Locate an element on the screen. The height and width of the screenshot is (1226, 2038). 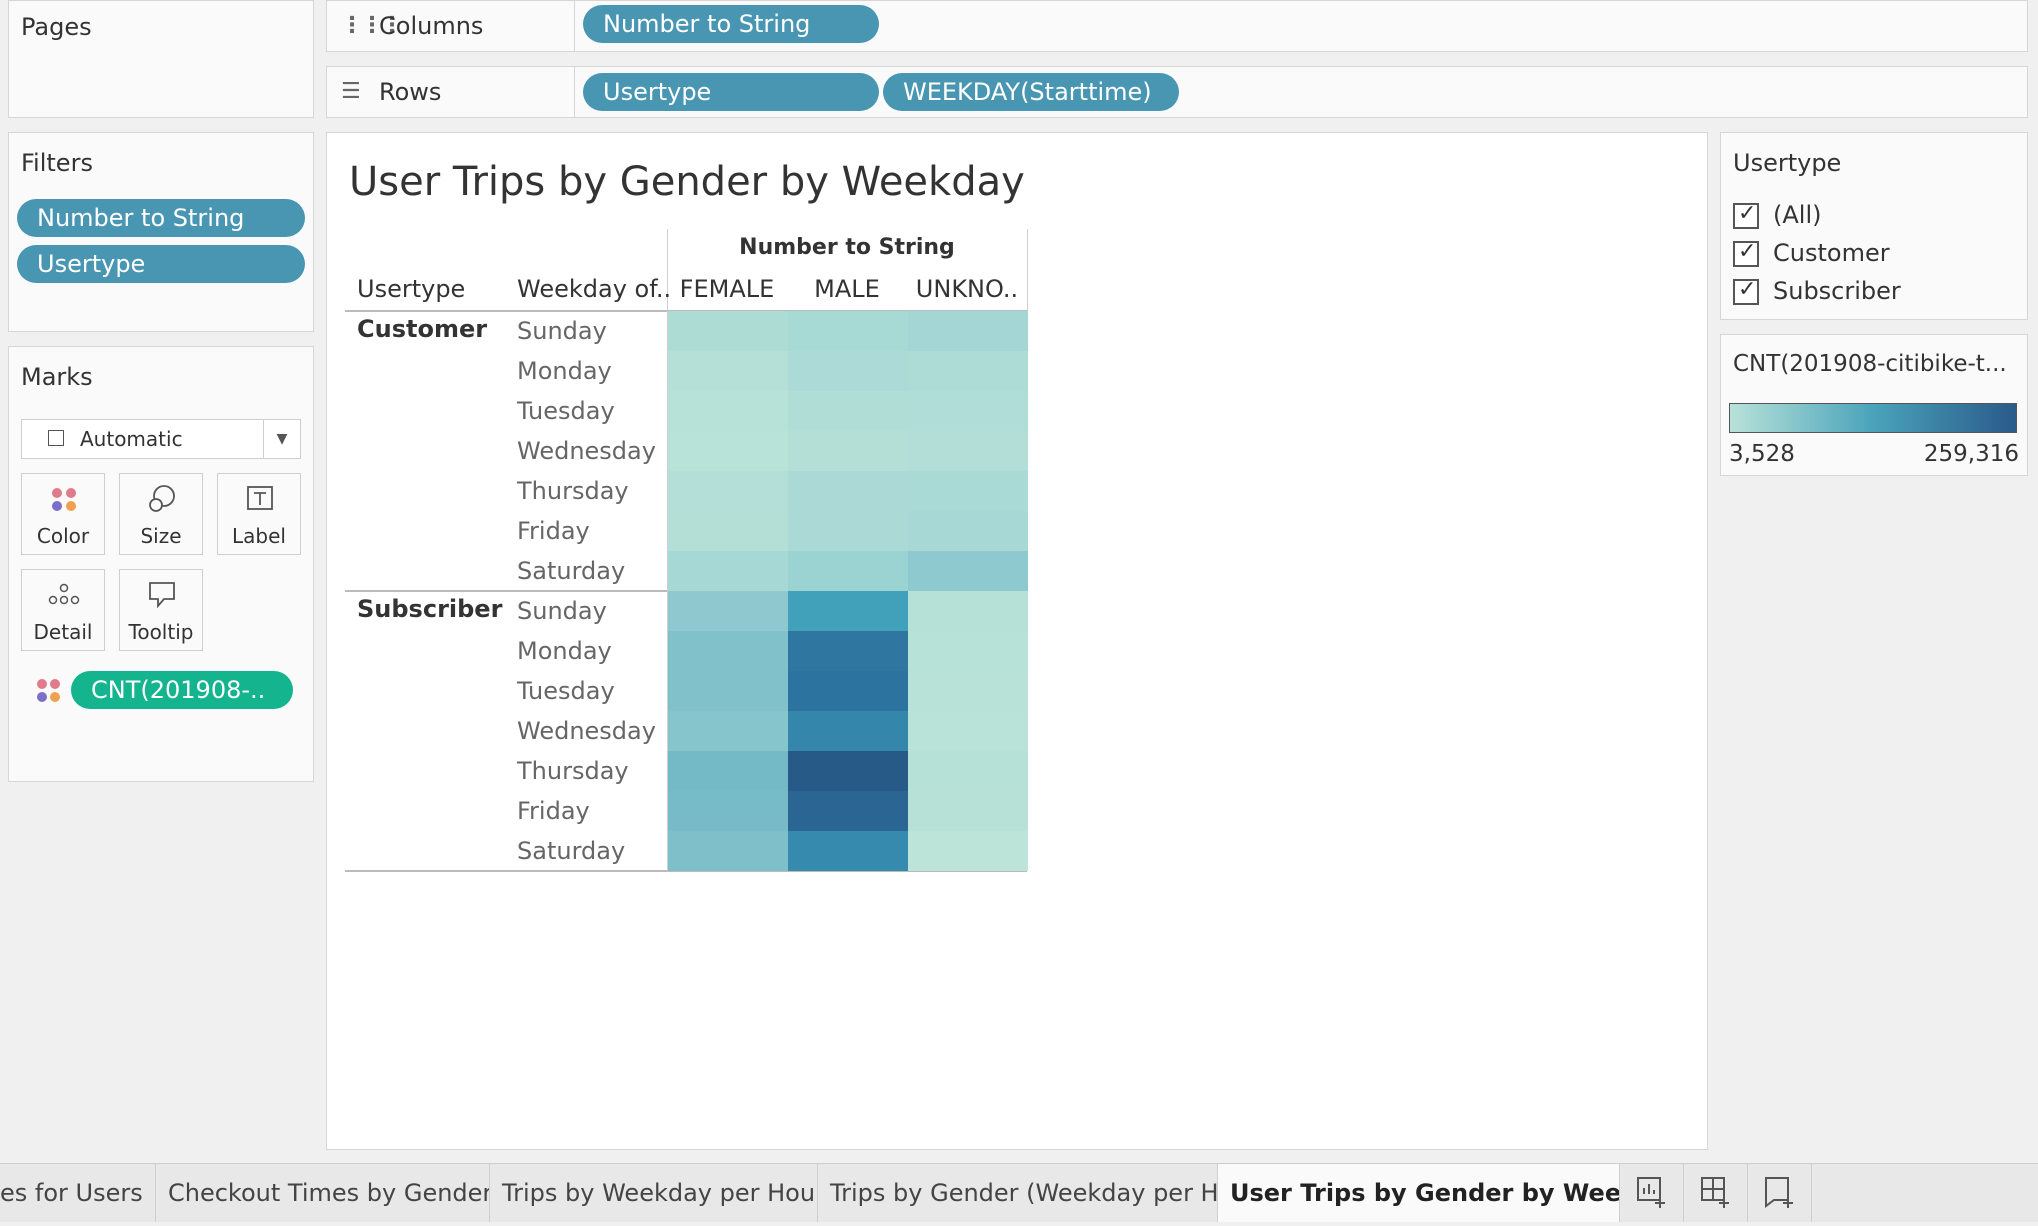
marks-title: Marks is located at coordinates (57, 377).